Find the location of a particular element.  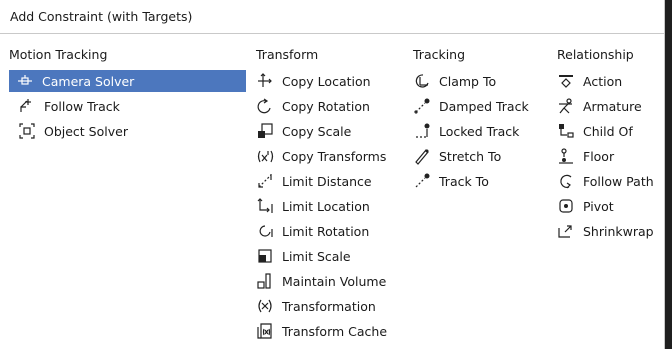

menu-item-limit-distance: Limit Distance is located at coordinates (314, 181).